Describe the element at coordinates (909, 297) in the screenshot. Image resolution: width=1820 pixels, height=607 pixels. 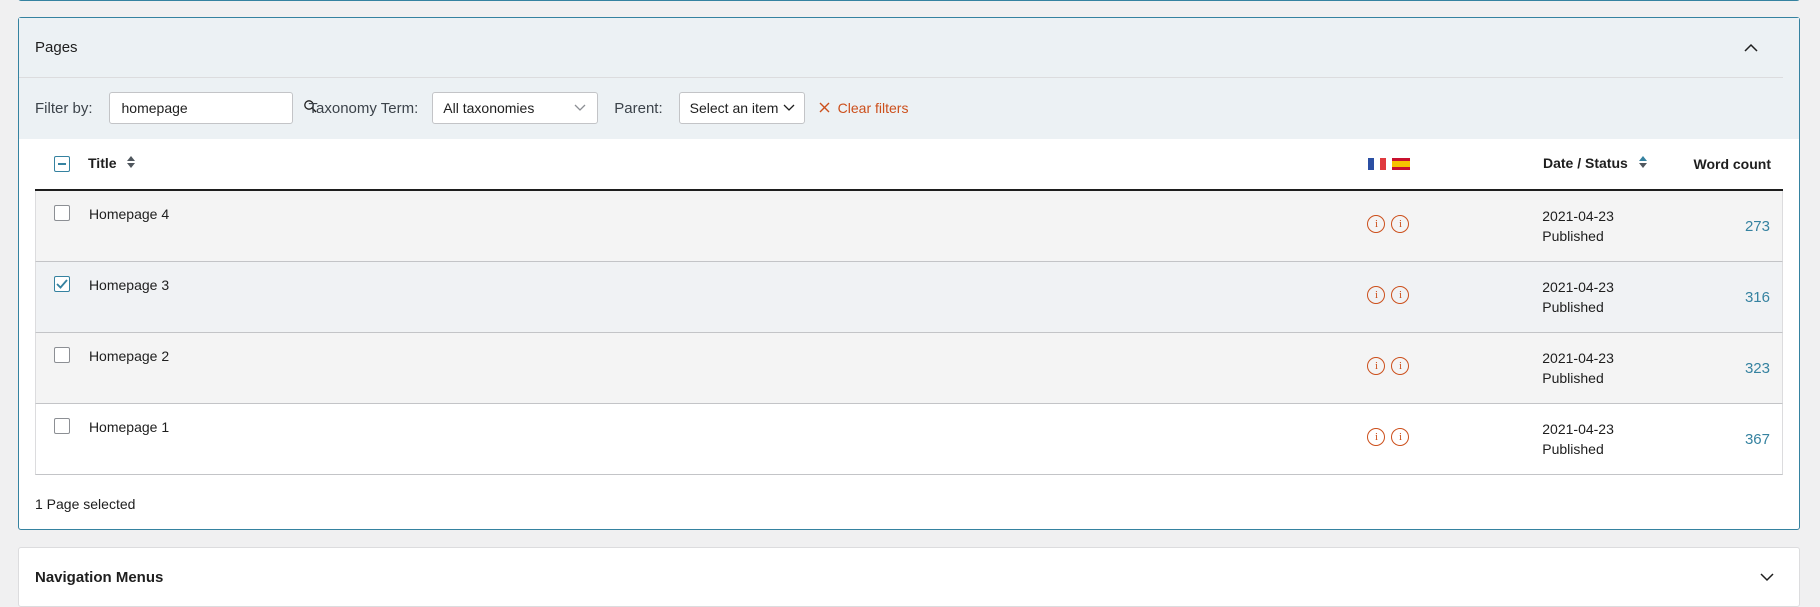
I see `table-row: Homepage 3 i i 2021-04-23 Published 316` at that location.